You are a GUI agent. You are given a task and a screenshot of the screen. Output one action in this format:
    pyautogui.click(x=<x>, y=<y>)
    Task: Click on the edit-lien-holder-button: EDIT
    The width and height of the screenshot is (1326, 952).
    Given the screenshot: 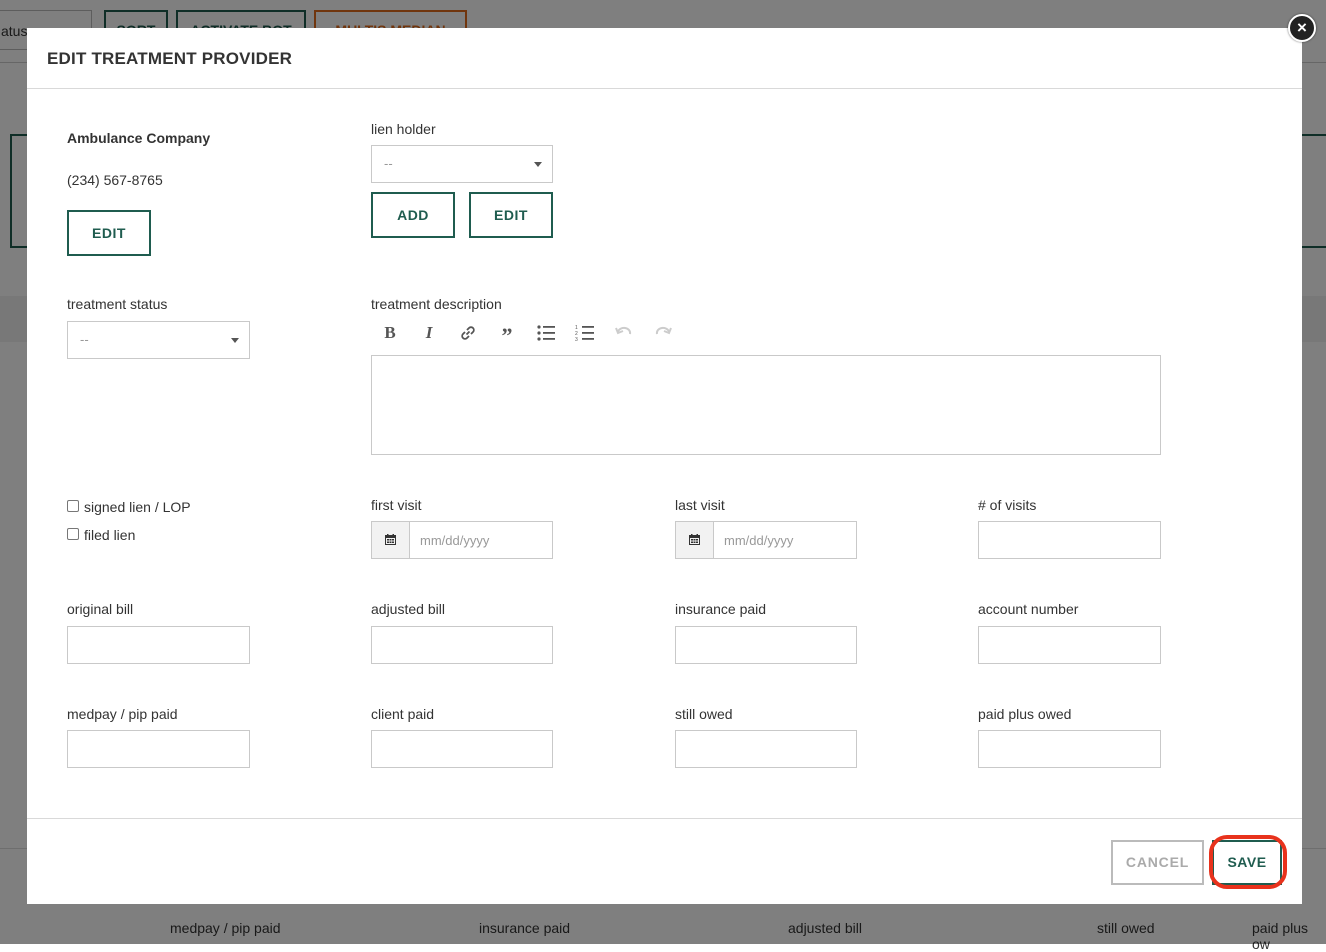 What is the action you would take?
    pyautogui.click(x=511, y=215)
    